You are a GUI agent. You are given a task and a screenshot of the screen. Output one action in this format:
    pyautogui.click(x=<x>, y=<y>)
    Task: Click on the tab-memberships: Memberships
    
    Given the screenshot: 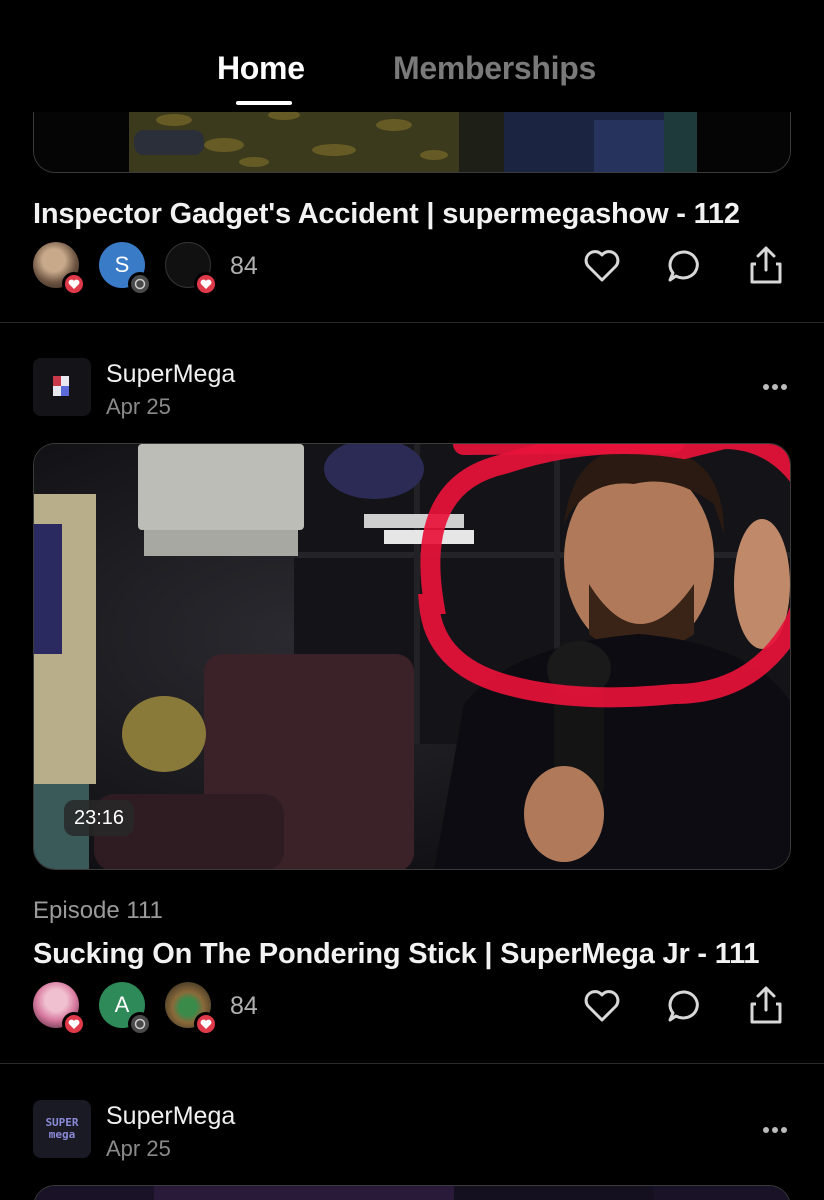 What is the action you would take?
    pyautogui.click(x=494, y=68)
    